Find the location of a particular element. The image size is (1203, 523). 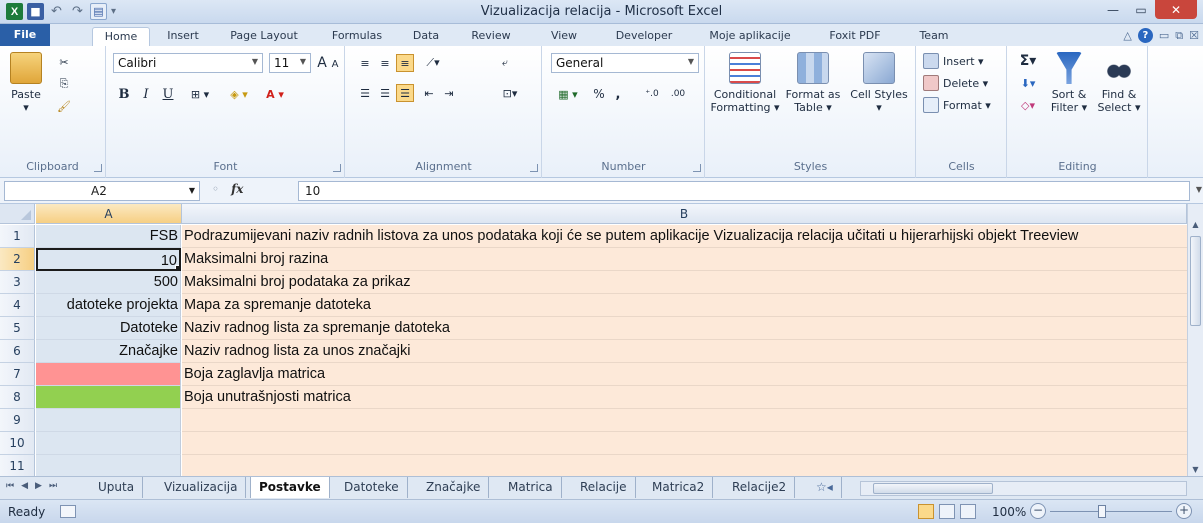

name-box: A2 ▼ is located at coordinates (102, 191).